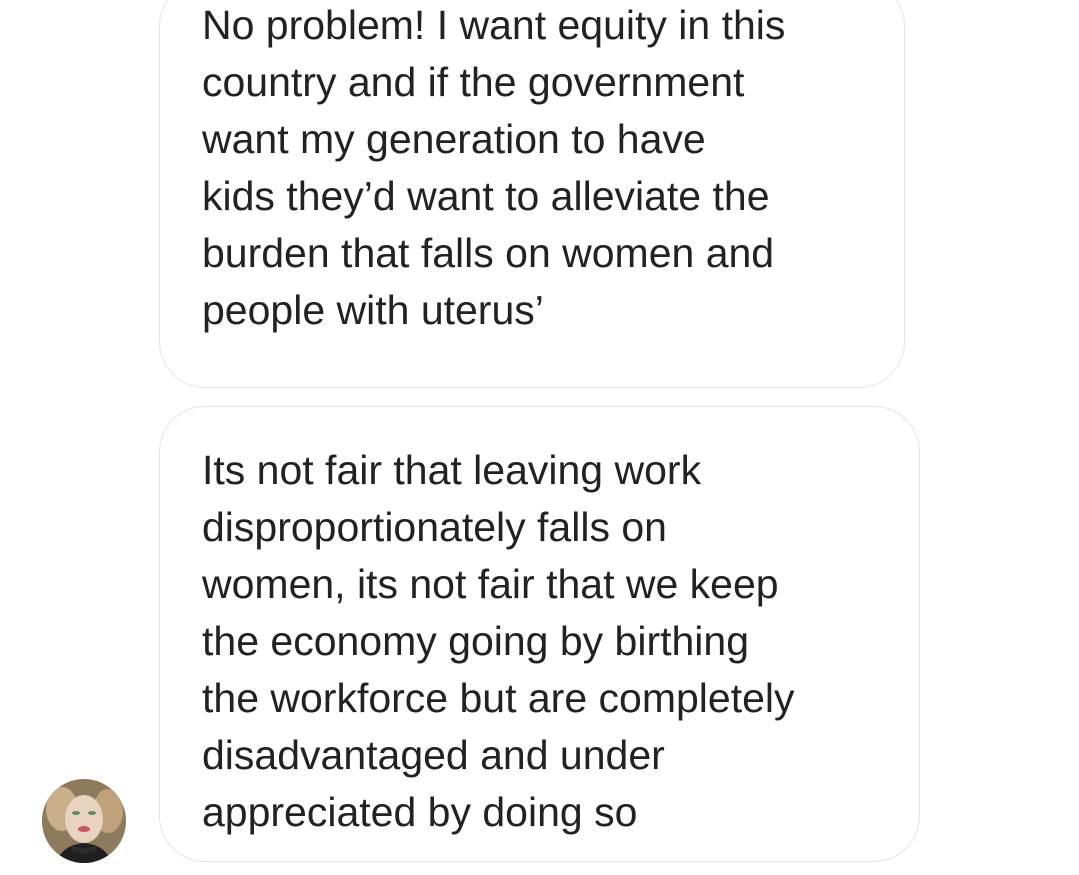  Describe the element at coordinates (490, 584) in the screenshot. I see `message-text-line: women, its not fair that we keep` at that location.